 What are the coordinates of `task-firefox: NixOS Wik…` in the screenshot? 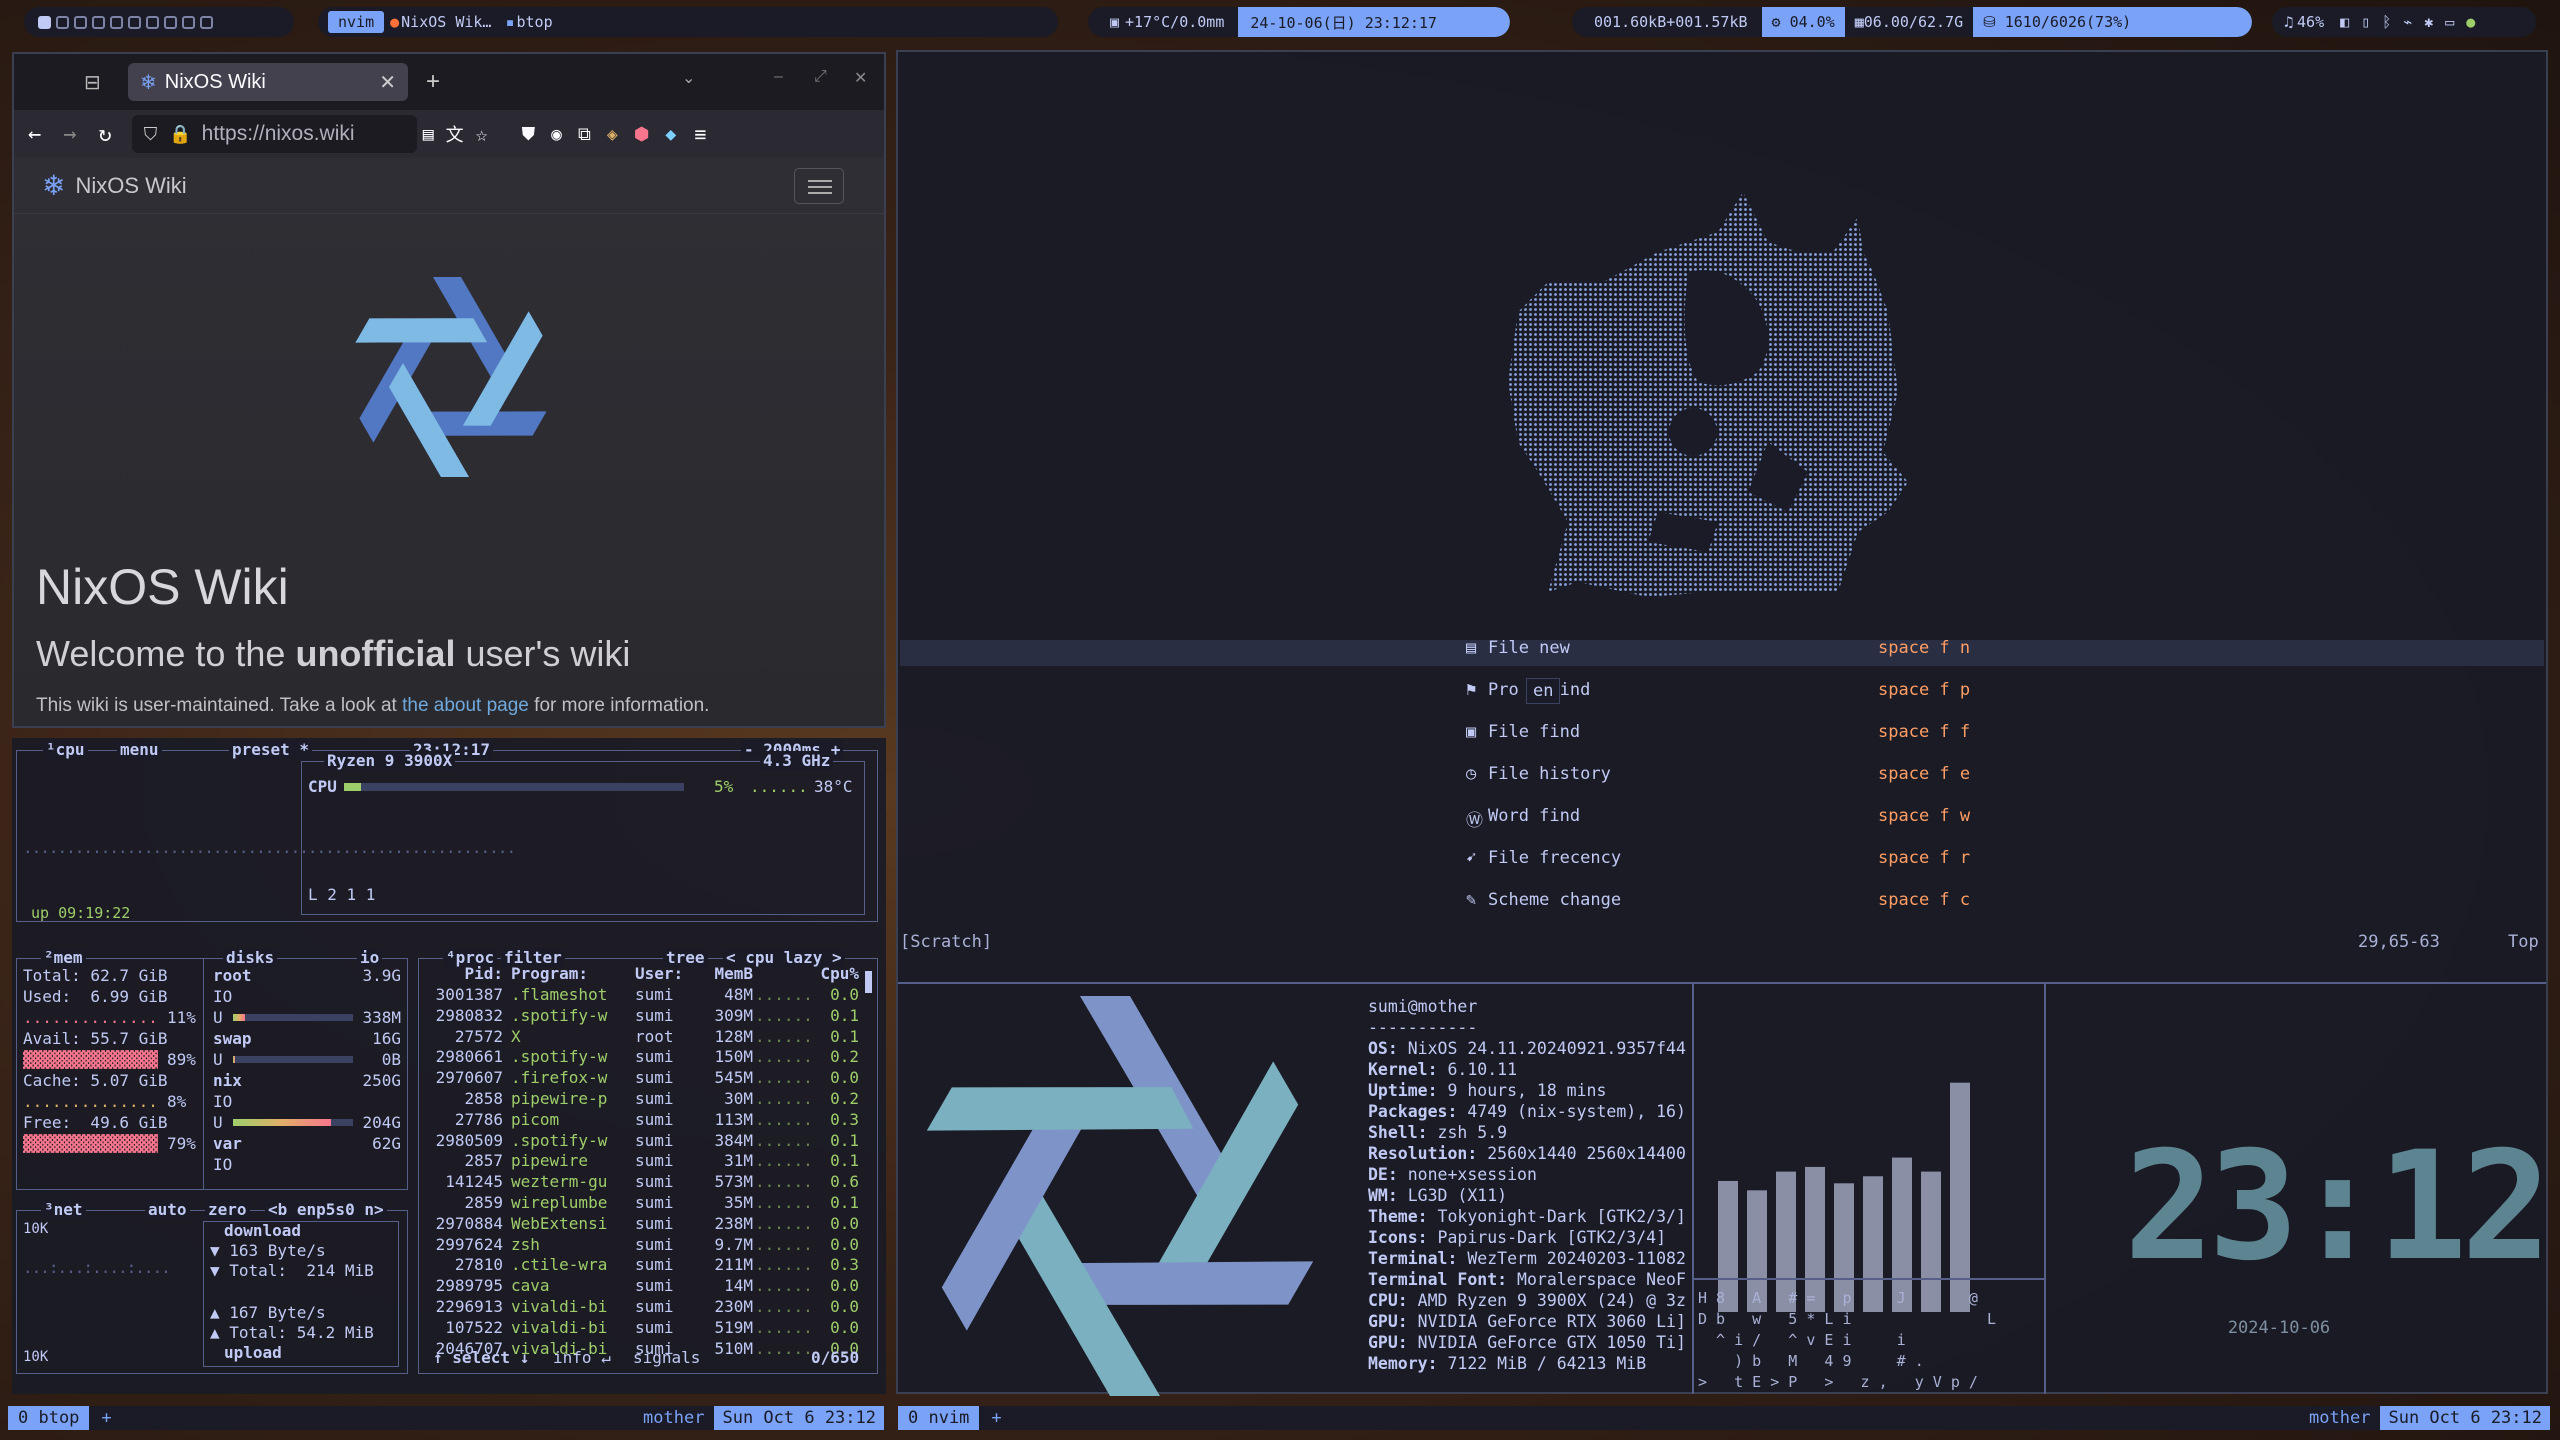 It's located at (446, 22).